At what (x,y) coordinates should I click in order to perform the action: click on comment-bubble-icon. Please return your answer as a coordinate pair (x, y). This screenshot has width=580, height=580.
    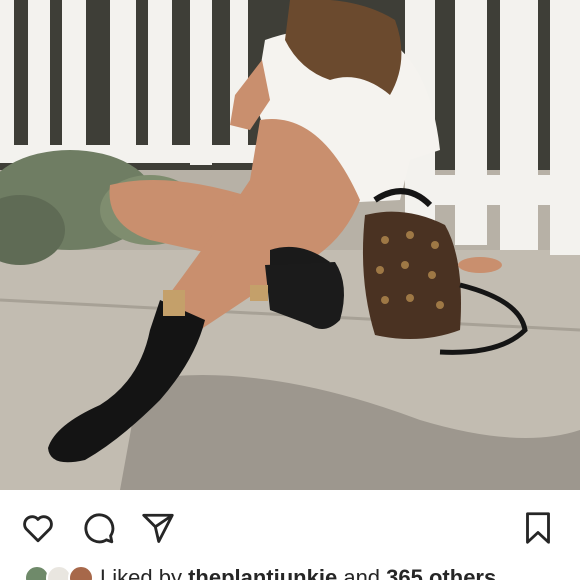
    Looking at the image, I should click on (98, 528).